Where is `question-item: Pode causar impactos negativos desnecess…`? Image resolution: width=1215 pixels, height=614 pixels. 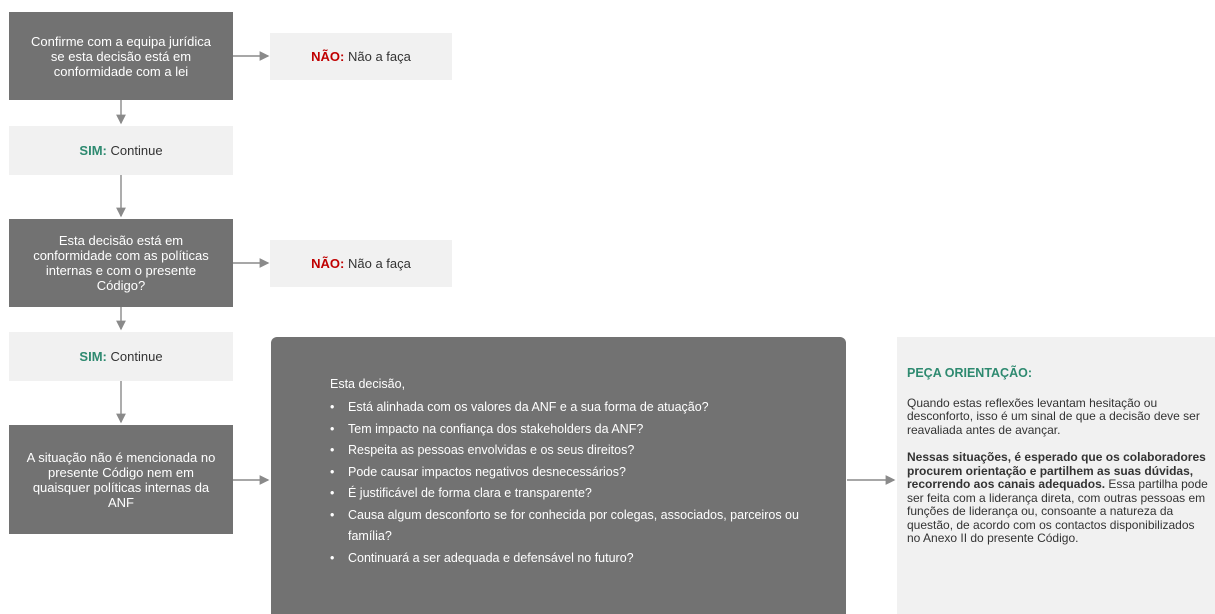
question-item: Pode causar impactos negativos desnecess… is located at coordinates (578, 473).